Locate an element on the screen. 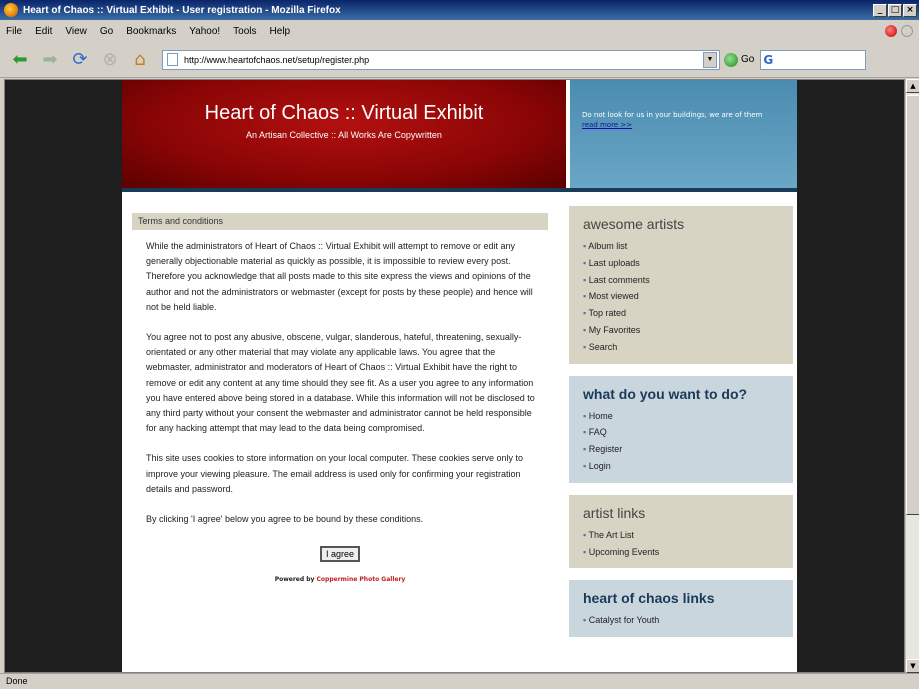  url-input is located at coordinates (443, 59).